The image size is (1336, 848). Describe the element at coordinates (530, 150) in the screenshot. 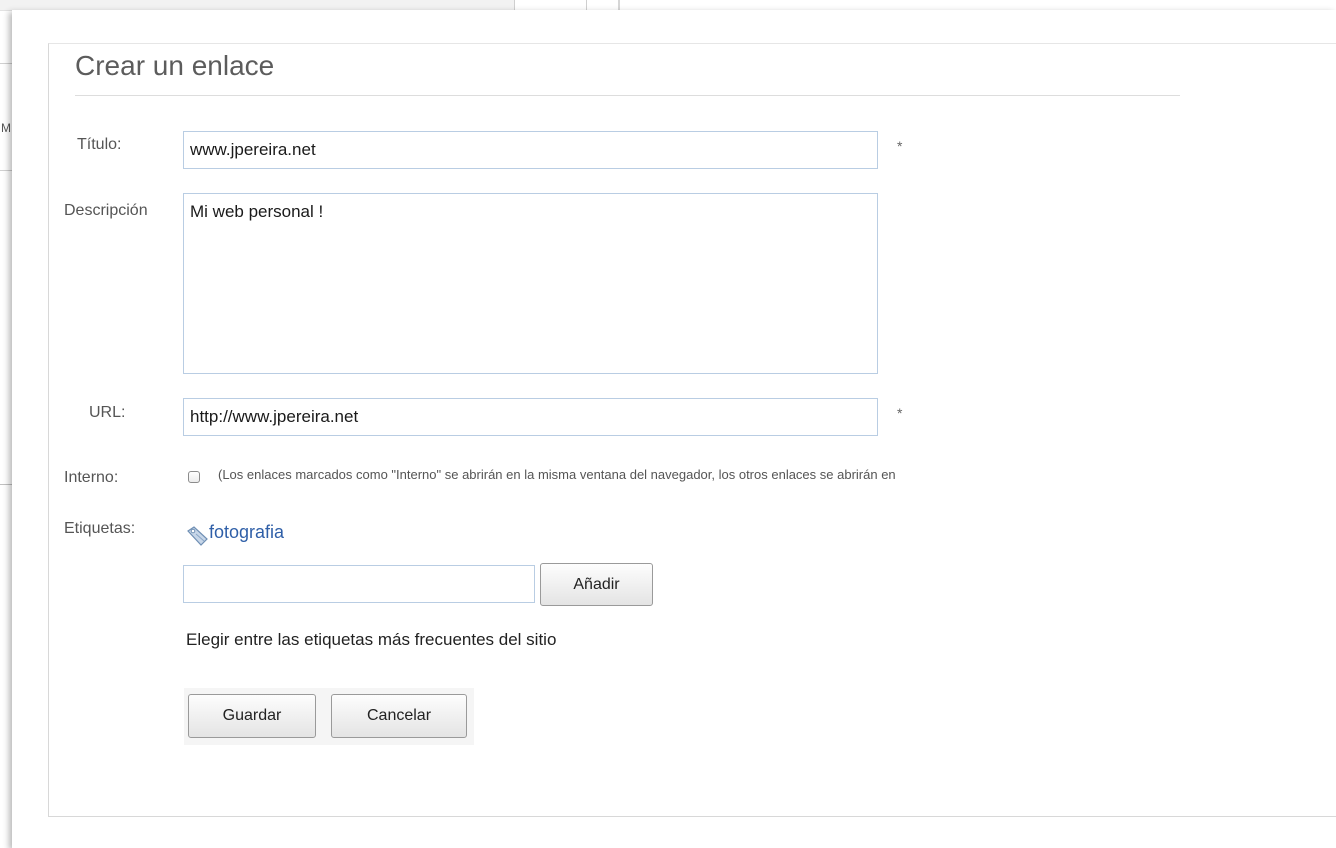

I see `title-input` at that location.